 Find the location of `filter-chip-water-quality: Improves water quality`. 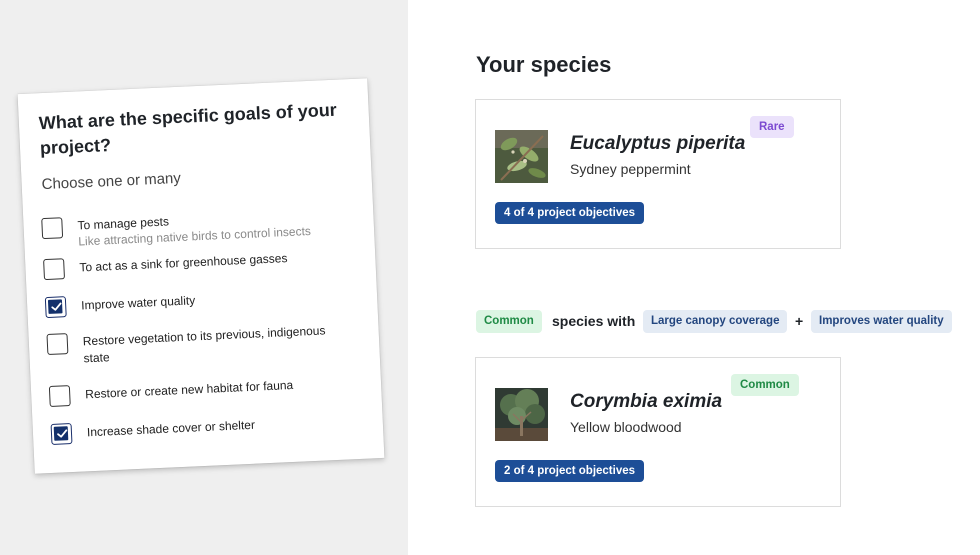

filter-chip-water-quality: Improves water quality is located at coordinates (881, 321).